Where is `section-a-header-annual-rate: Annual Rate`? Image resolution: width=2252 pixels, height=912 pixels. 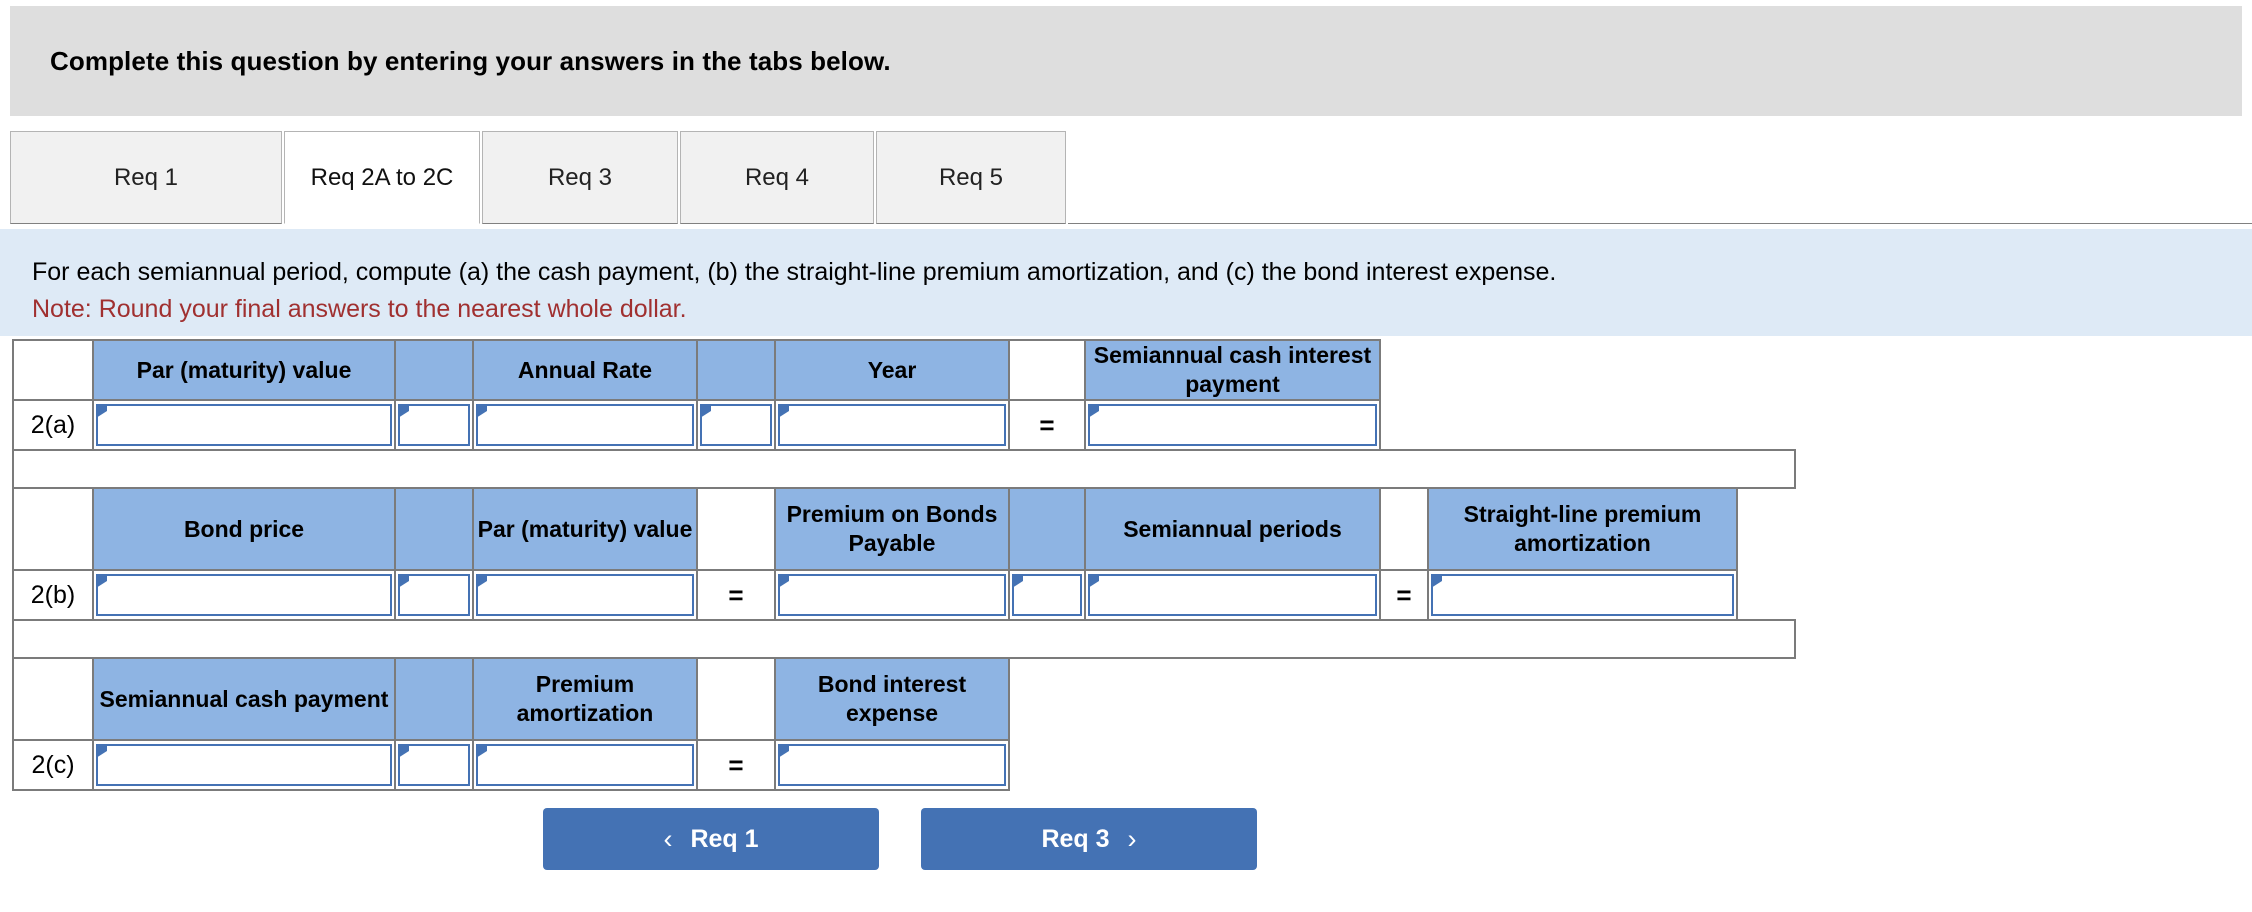 section-a-header-annual-rate: Annual Rate is located at coordinates (585, 370).